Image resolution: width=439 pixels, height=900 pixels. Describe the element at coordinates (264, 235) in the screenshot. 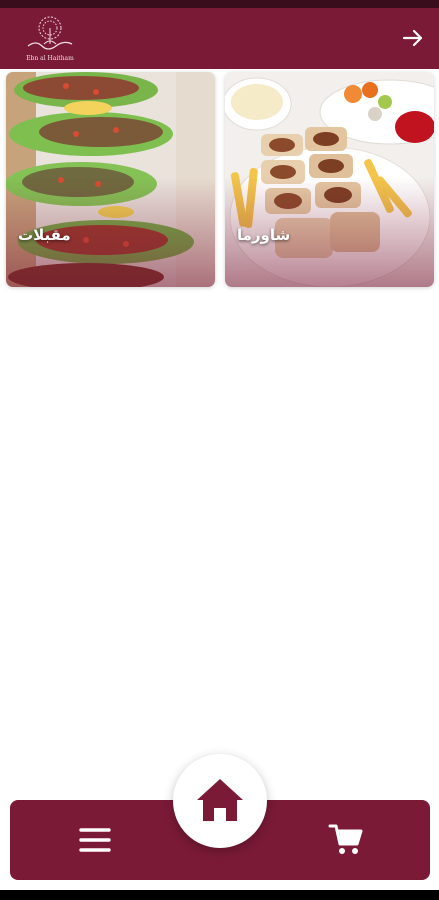

I see `category-label: شاورما` at that location.